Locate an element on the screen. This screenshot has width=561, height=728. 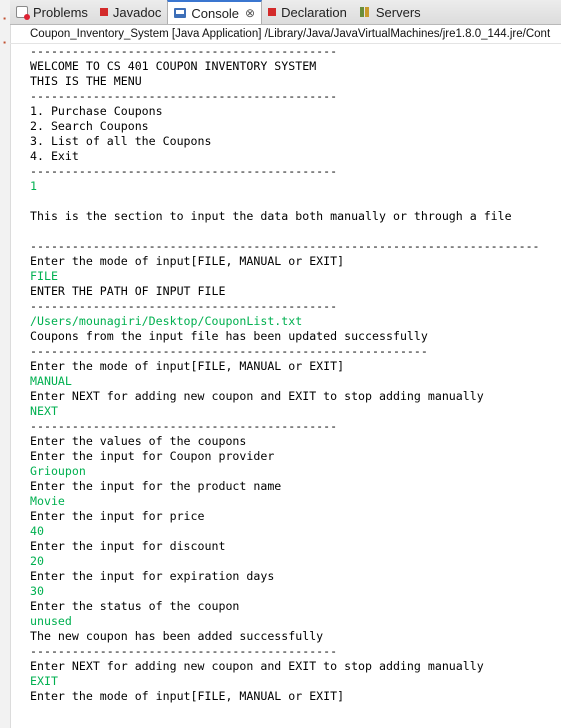
console-output-line: THIS IS THE MENU is located at coordinates (86, 81).